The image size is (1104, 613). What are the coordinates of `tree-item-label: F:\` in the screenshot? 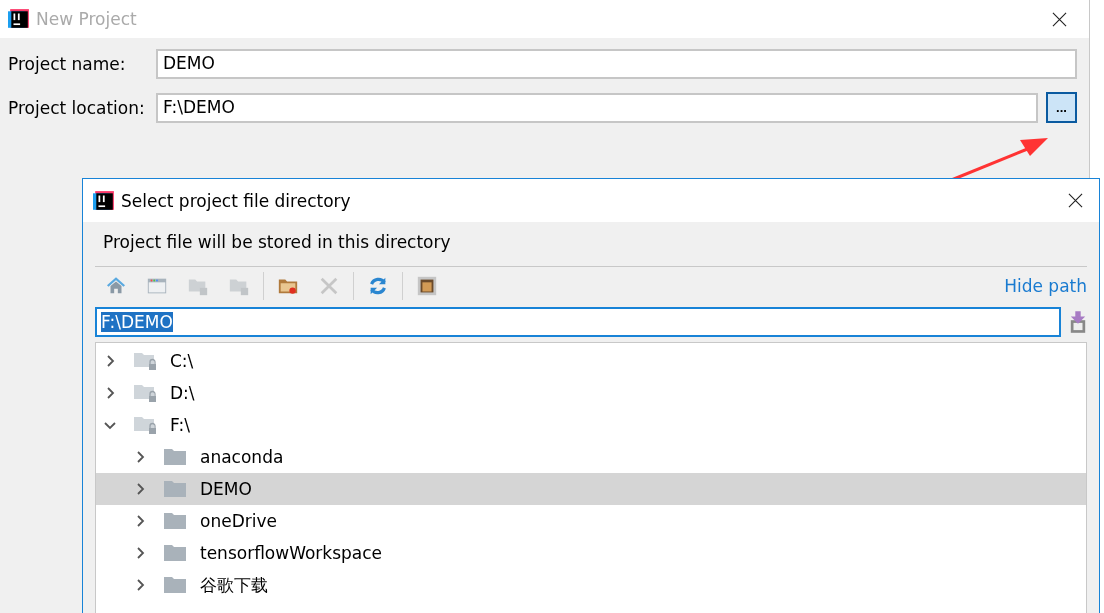 It's located at (180, 425).